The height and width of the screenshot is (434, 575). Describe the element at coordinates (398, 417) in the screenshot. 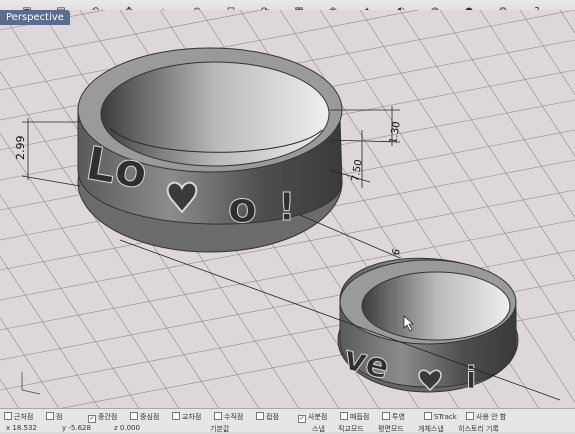

I see `snap-label: 투영` at that location.